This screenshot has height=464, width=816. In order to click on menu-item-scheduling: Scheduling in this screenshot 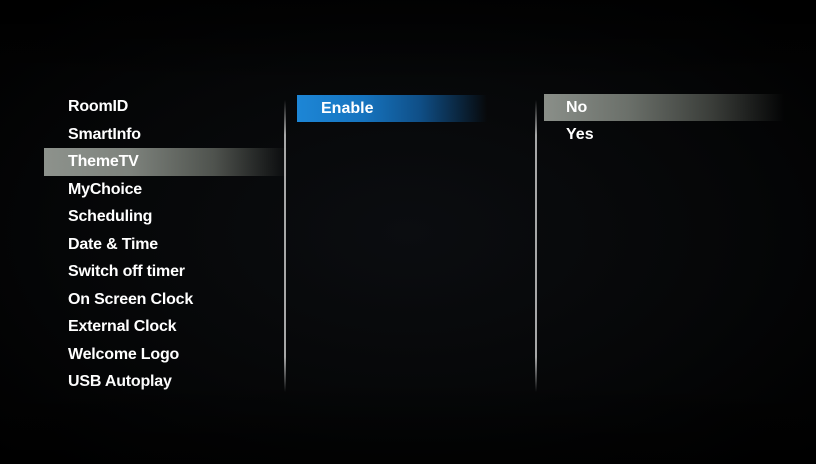, I will do `click(166, 217)`.